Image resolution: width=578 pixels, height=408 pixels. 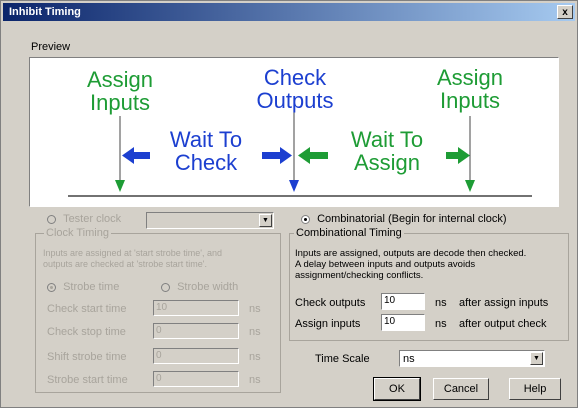 What do you see at coordinates (295, 89) in the screenshot?
I see `check-outputs-label: Check Outputs` at bounding box center [295, 89].